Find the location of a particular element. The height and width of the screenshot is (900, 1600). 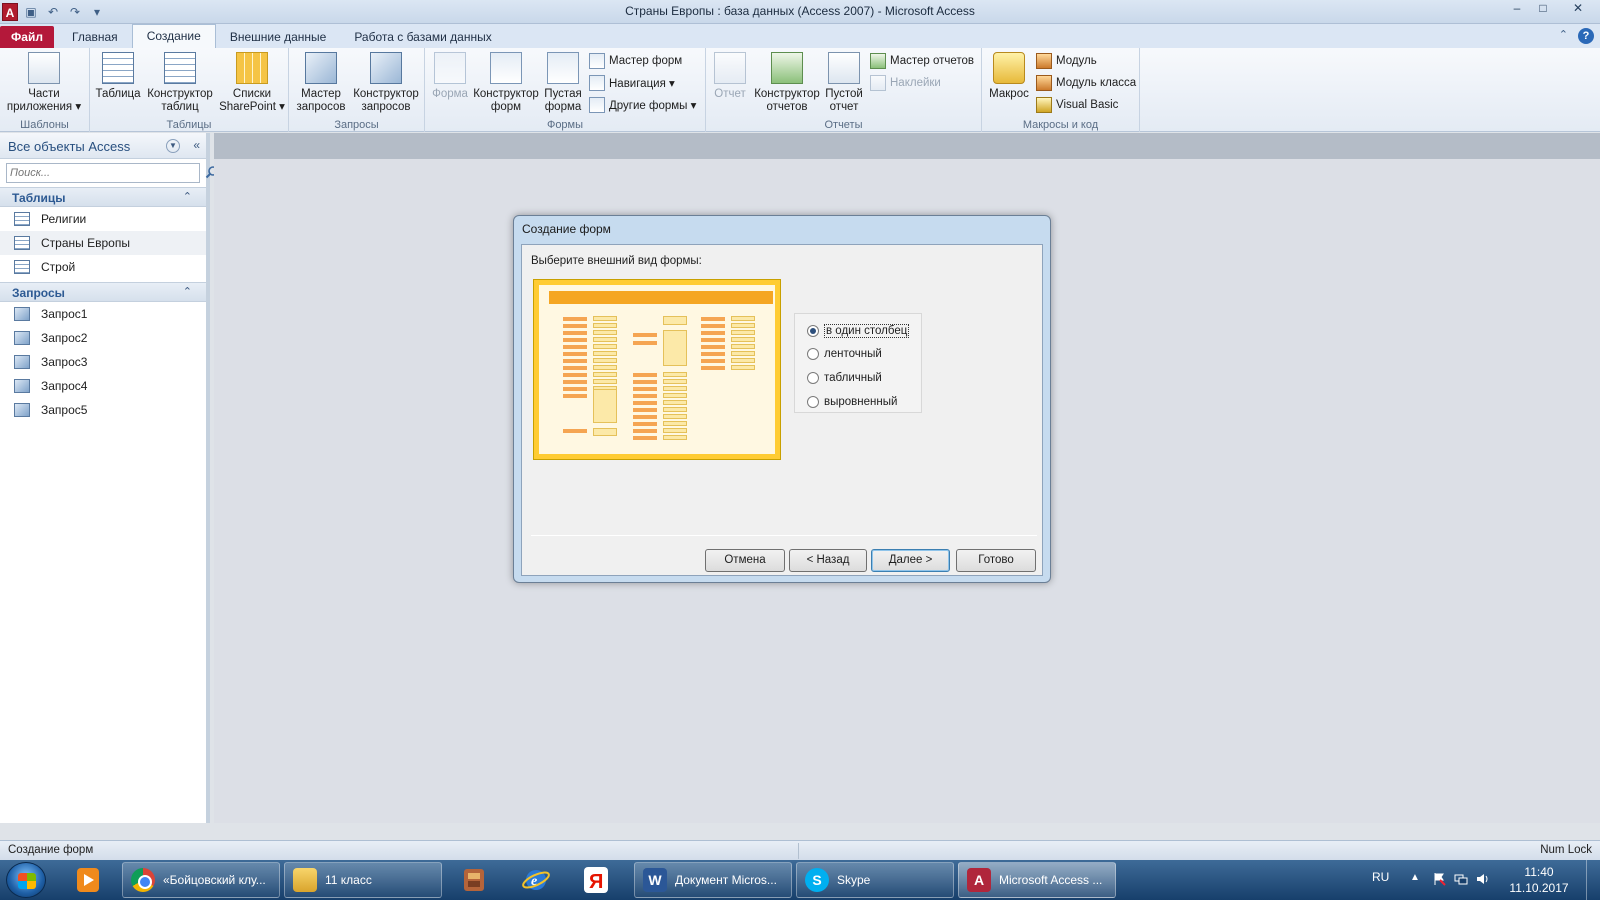

nav-item-query: Запрос1 is located at coordinates (103, 314).